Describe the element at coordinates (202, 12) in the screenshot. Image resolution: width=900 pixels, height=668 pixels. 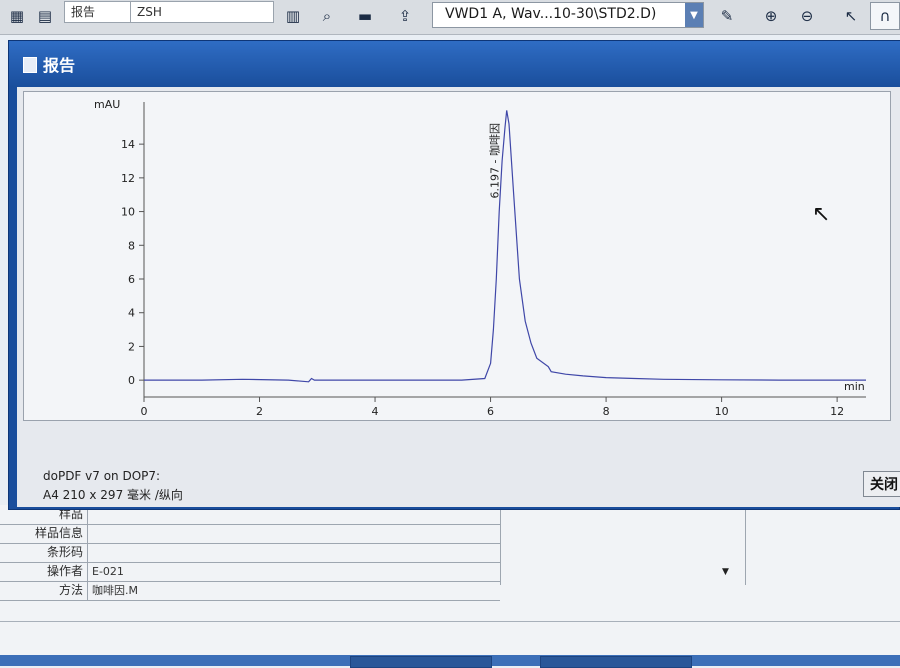
I see `sample-field: ZSH` at that location.